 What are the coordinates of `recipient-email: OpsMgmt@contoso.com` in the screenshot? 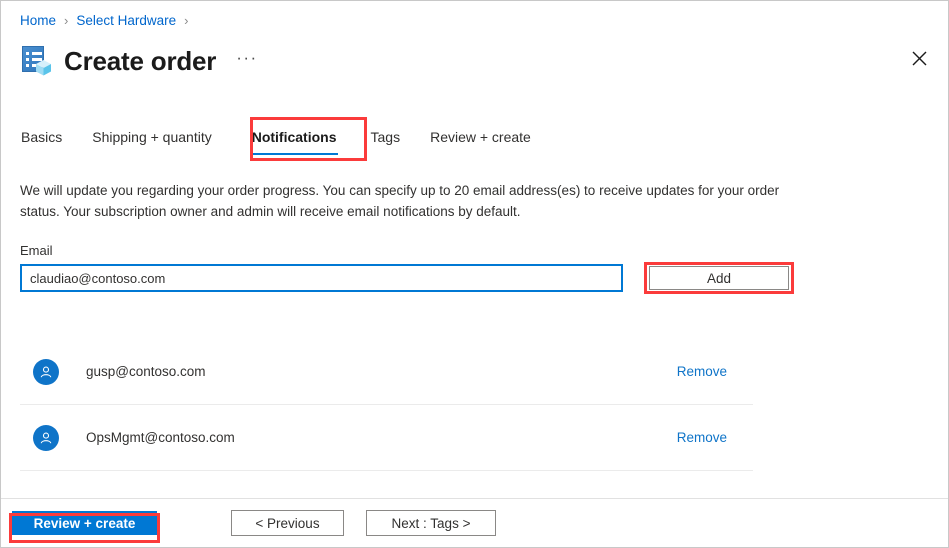 It's located at (160, 437).